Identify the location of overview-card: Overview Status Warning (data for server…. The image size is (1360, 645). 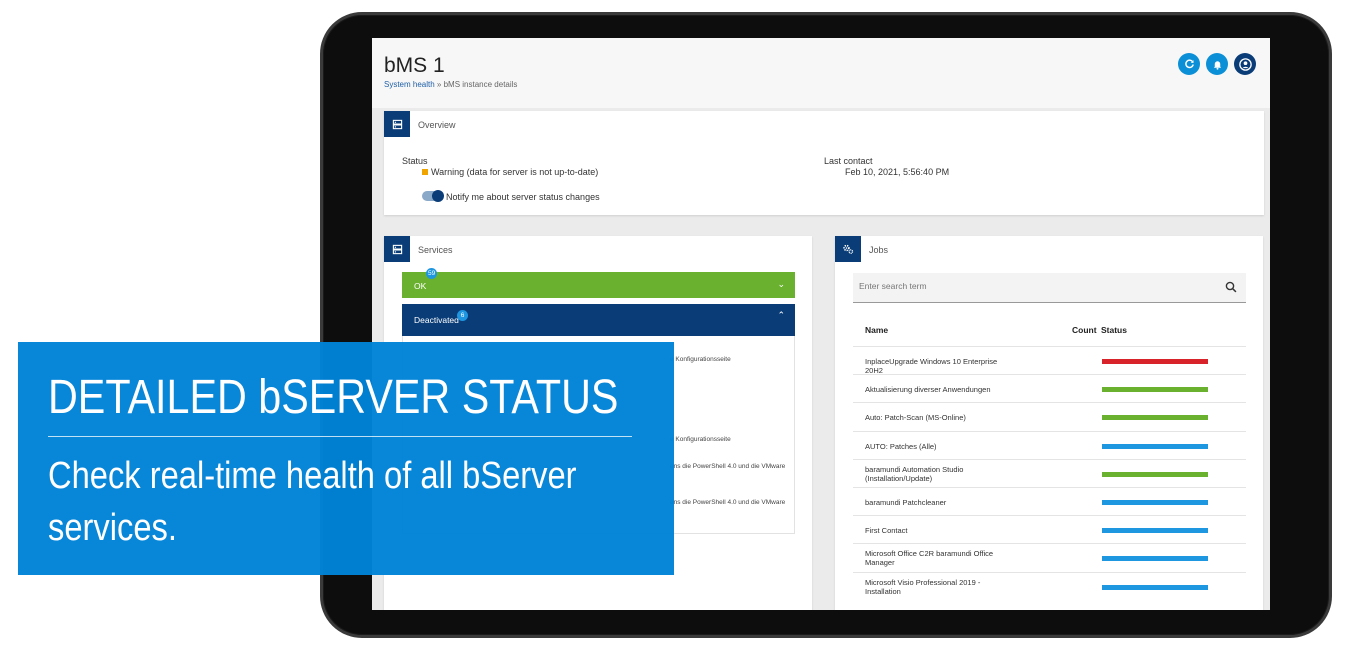
(824, 163).